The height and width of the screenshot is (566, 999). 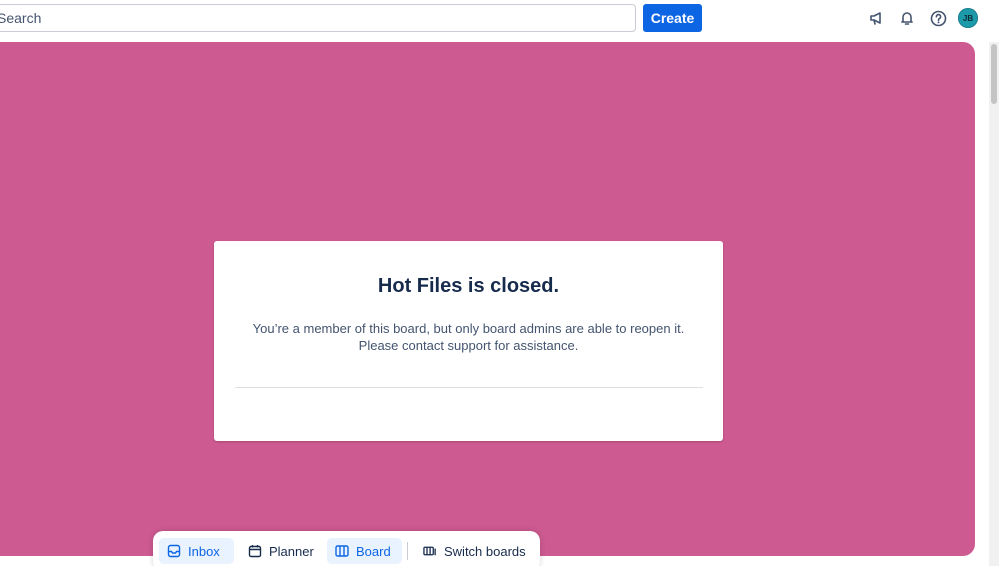 I want to click on calendar-icon, so click(x=255, y=551).